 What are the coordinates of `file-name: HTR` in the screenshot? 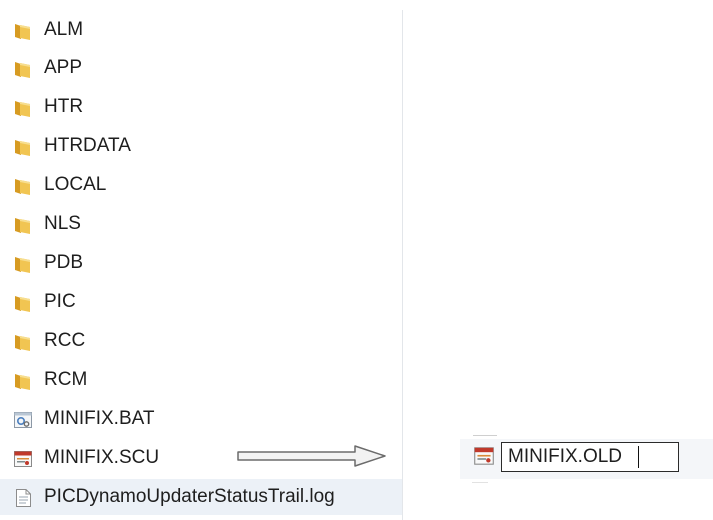 It's located at (64, 106).